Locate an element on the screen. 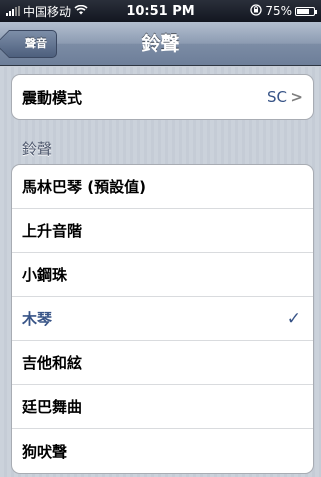  ringtone-item: 吉他和絃 is located at coordinates (162, 363).